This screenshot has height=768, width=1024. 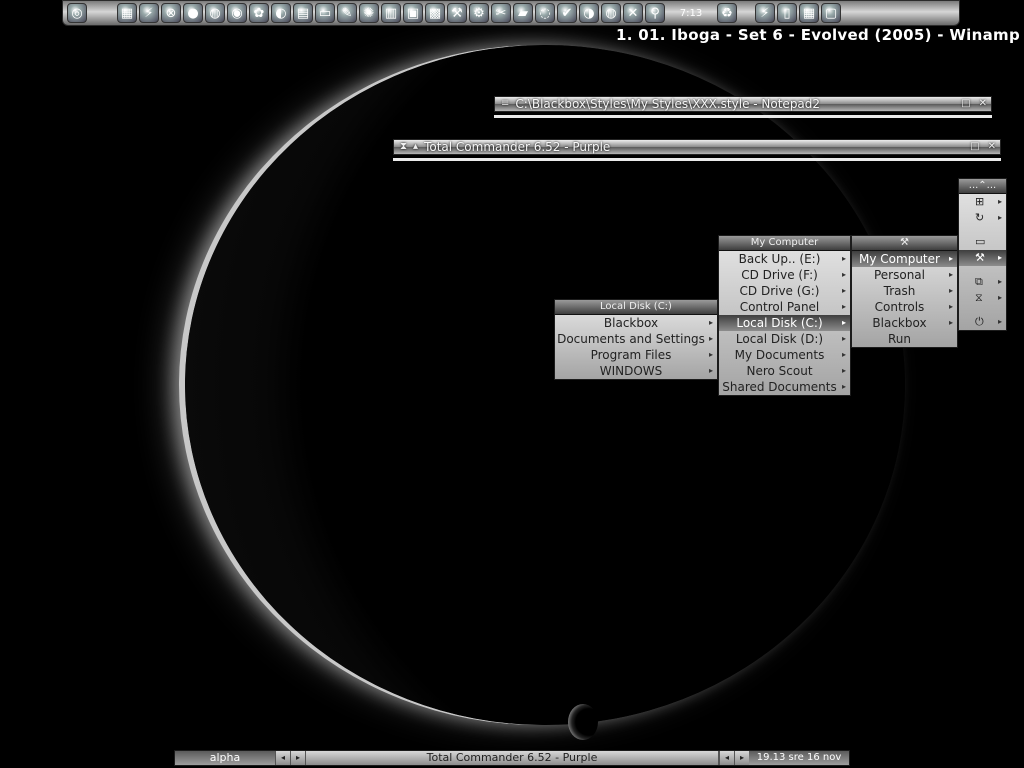 What do you see at coordinates (545, 13) in the screenshot?
I see `lifebuoy-icon: ◌` at bounding box center [545, 13].